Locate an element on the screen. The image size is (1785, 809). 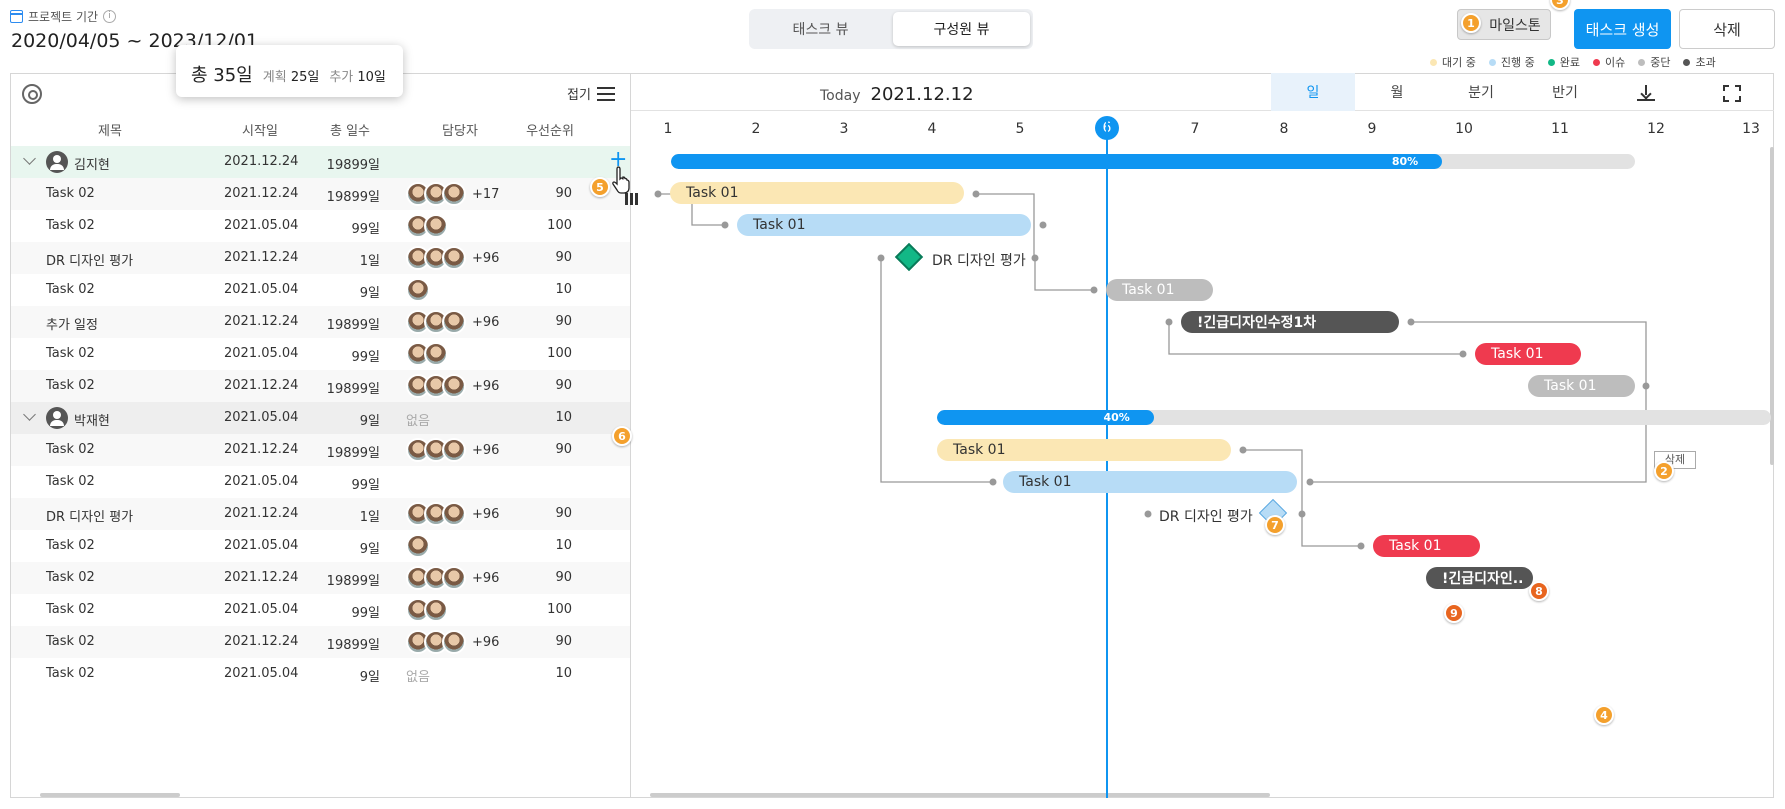
progress-fill: 40% is located at coordinates (1045, 417).